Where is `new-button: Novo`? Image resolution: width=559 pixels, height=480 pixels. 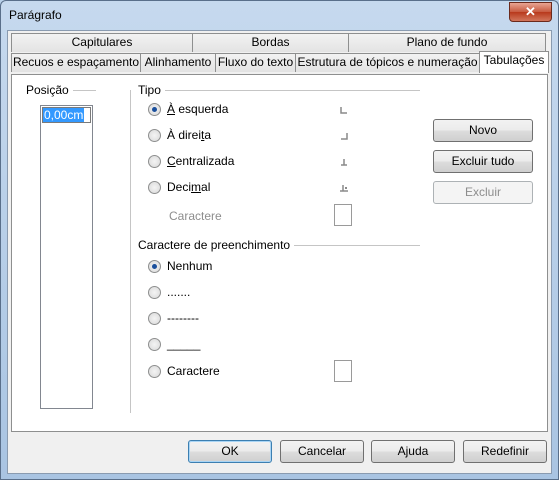 new-button: Novo is located at coordinates (483, 130).